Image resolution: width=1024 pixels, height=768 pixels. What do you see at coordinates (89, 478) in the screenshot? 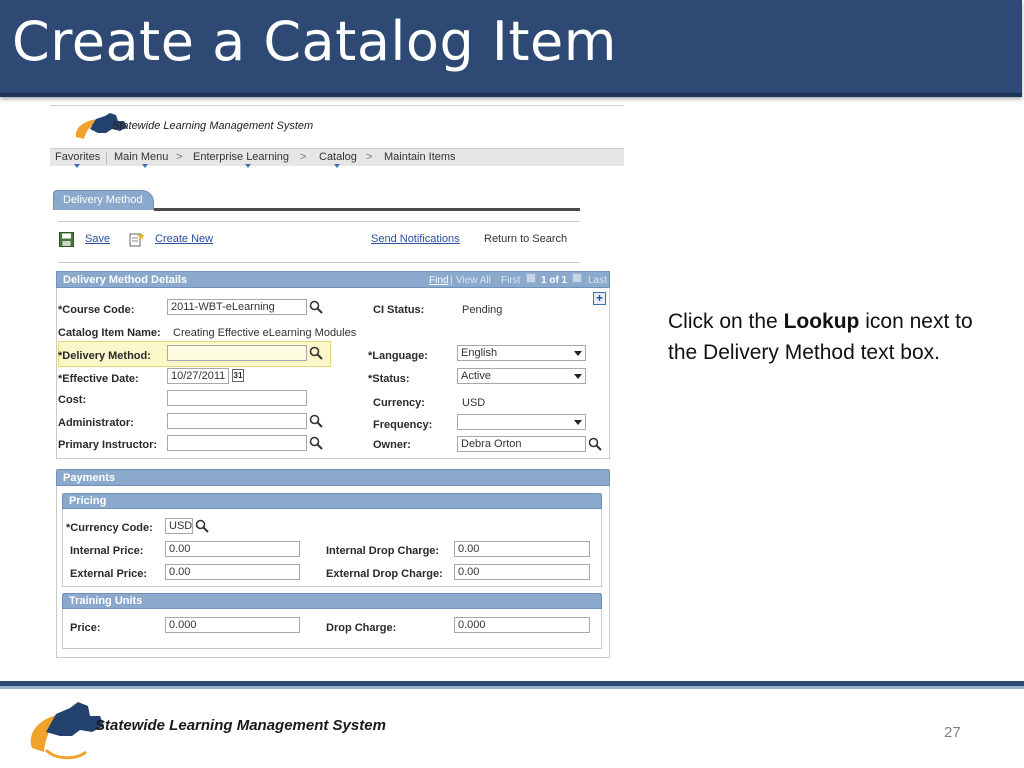
I see `payments-title: Payments` at bounding box center [89, 478].